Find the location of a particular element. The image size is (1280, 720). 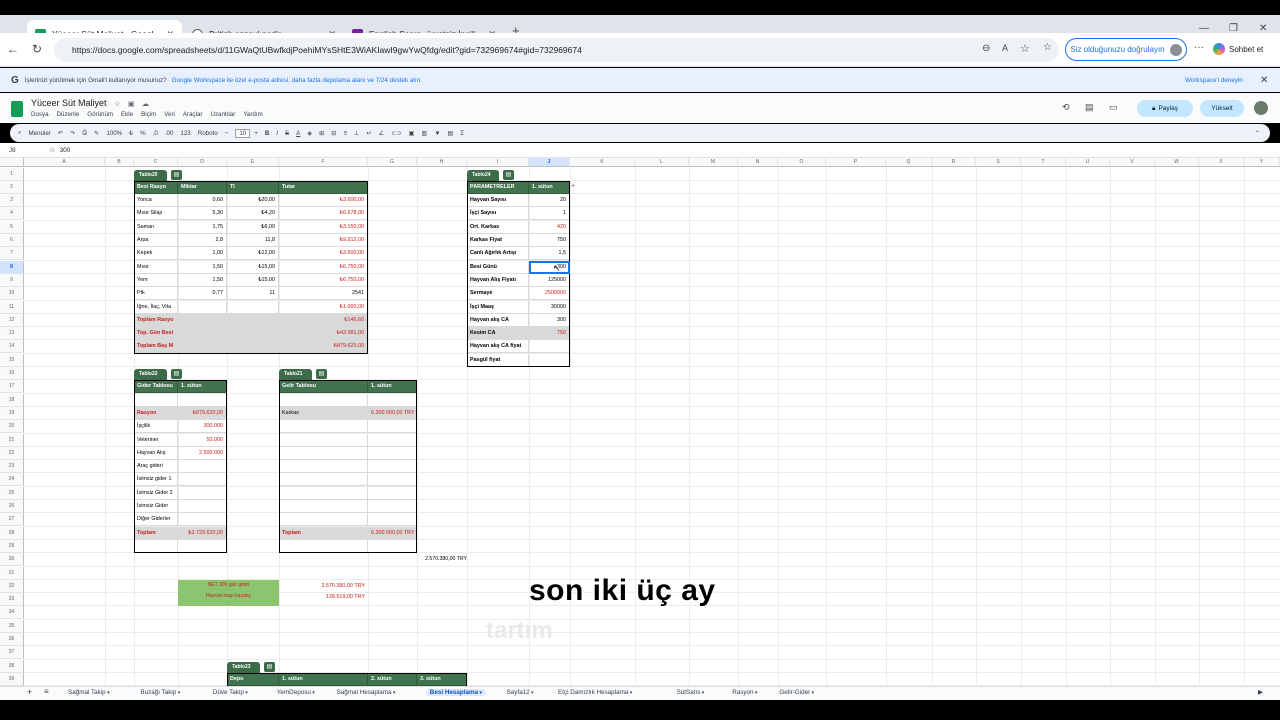

row-header: 31 is located at coordinates (12, 573).